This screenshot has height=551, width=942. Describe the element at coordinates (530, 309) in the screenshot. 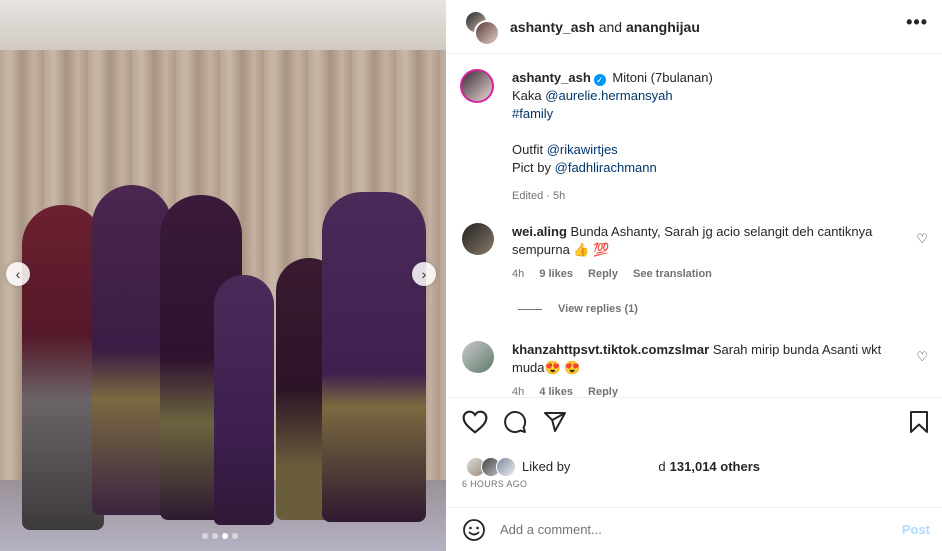

I see `divider` at that location.